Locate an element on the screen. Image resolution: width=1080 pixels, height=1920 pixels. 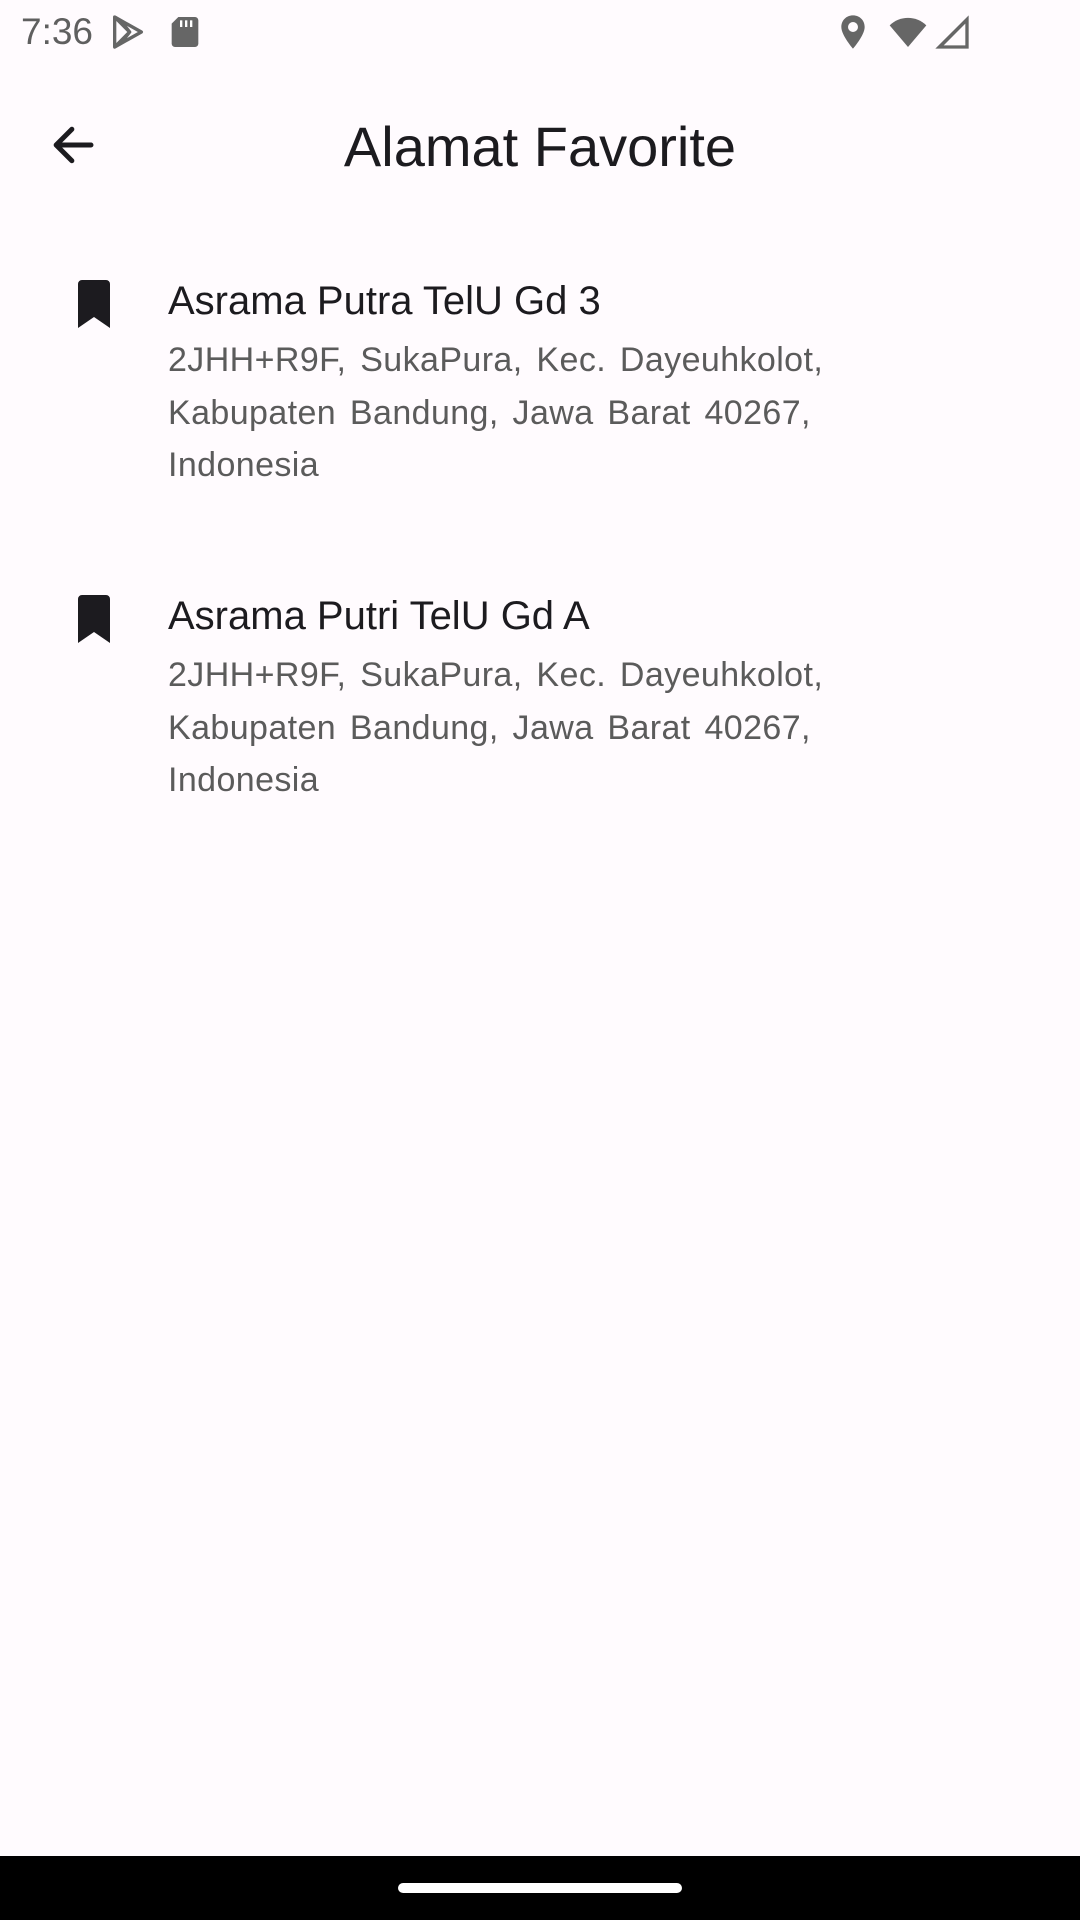
wifi-icon is located at coordinates (908, 32).